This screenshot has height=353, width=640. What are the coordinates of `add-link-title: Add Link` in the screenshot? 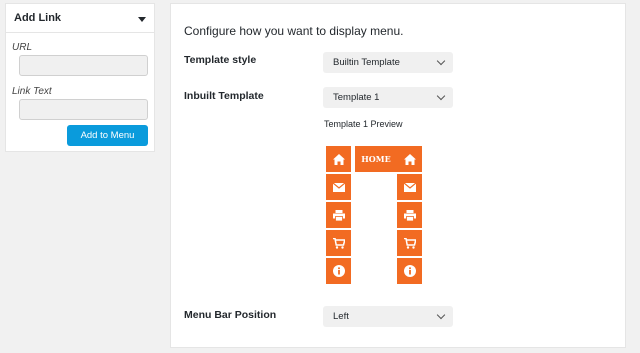 It's located at (38, 18).